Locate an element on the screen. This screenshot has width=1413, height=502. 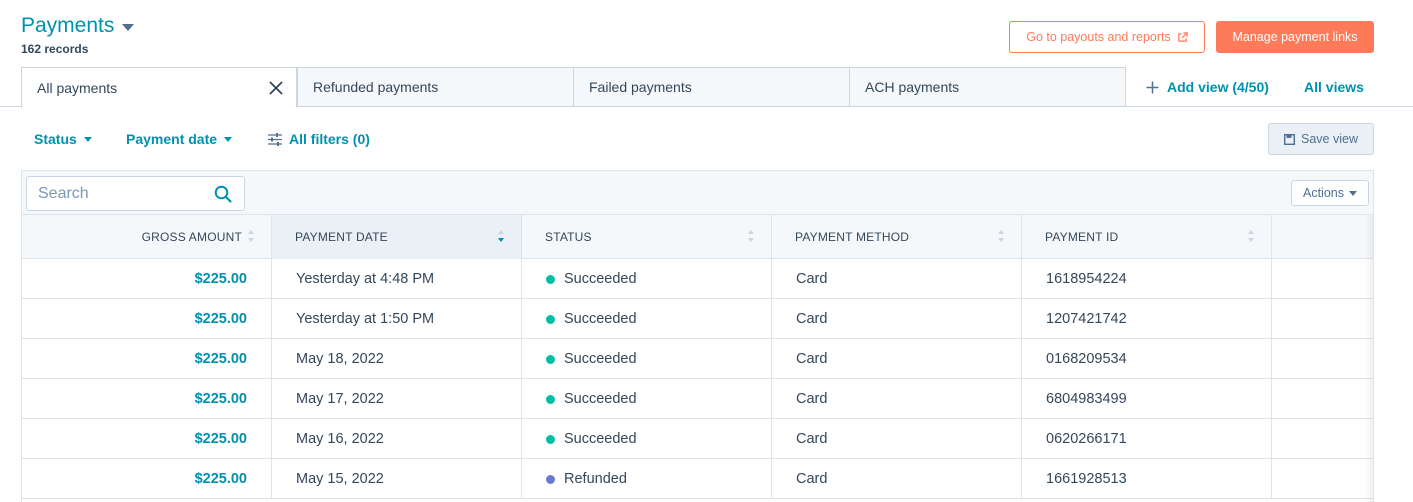
all-filters-button: All filters (0) is located at coordinates (319, 139).